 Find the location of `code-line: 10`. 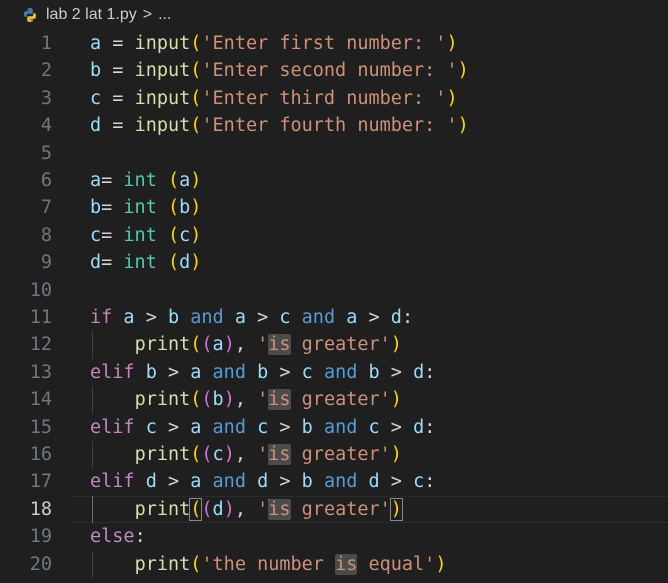

code-line: 10 is located at coordinates (334, 290).